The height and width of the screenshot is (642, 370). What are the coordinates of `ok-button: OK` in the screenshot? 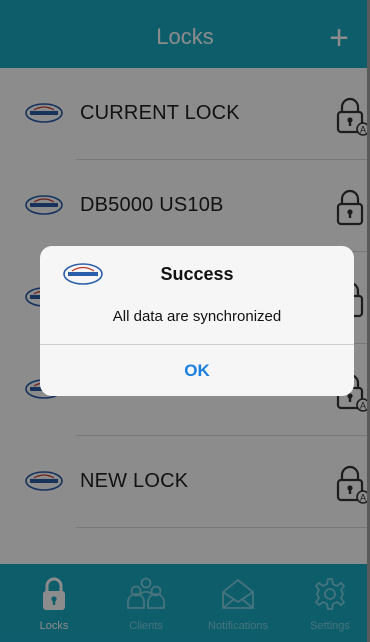 It's located at (197, 370).